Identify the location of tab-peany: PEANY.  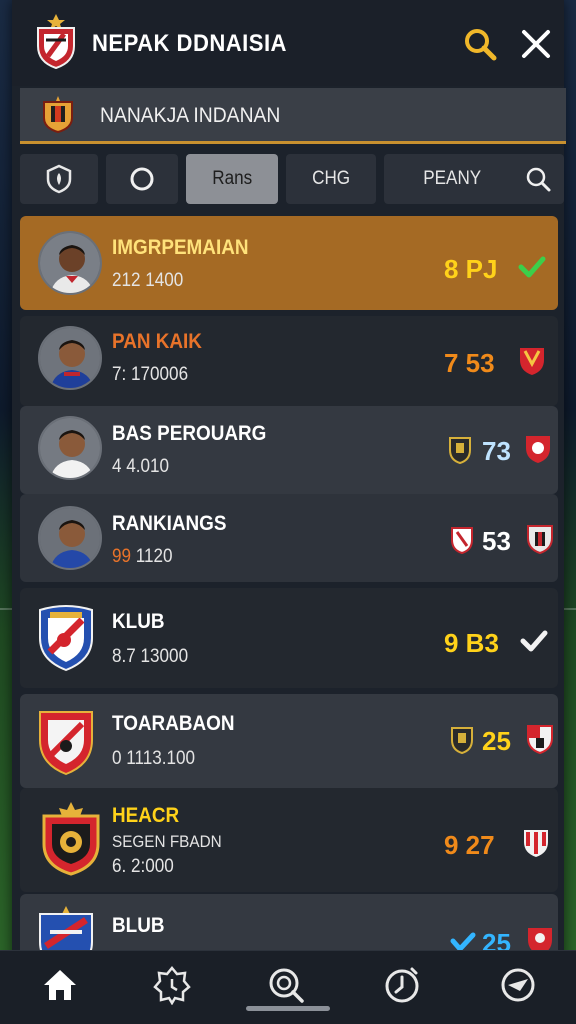
(474, 179).